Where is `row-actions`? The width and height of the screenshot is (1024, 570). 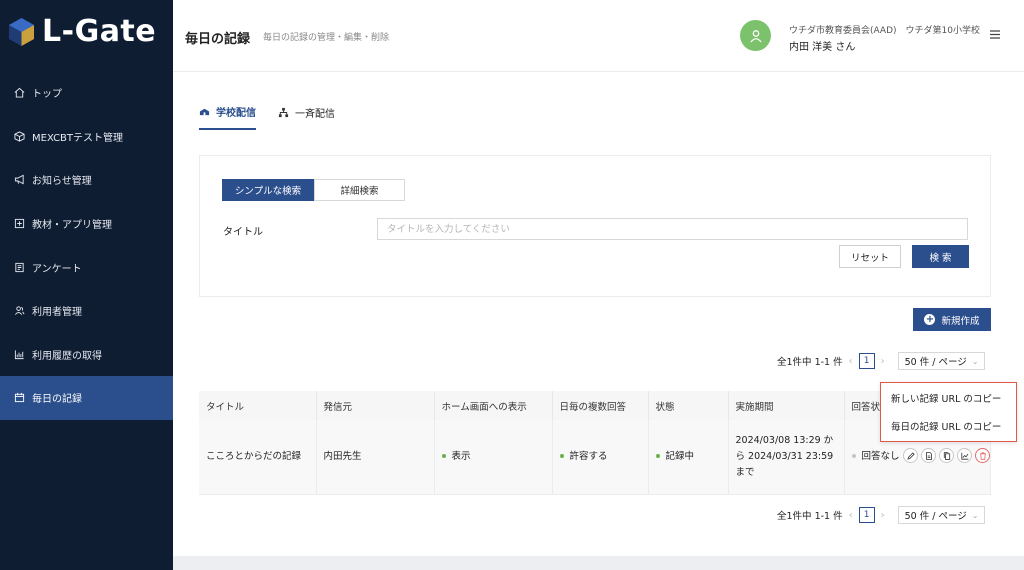
row-actions is located at coordinates (948, 455).